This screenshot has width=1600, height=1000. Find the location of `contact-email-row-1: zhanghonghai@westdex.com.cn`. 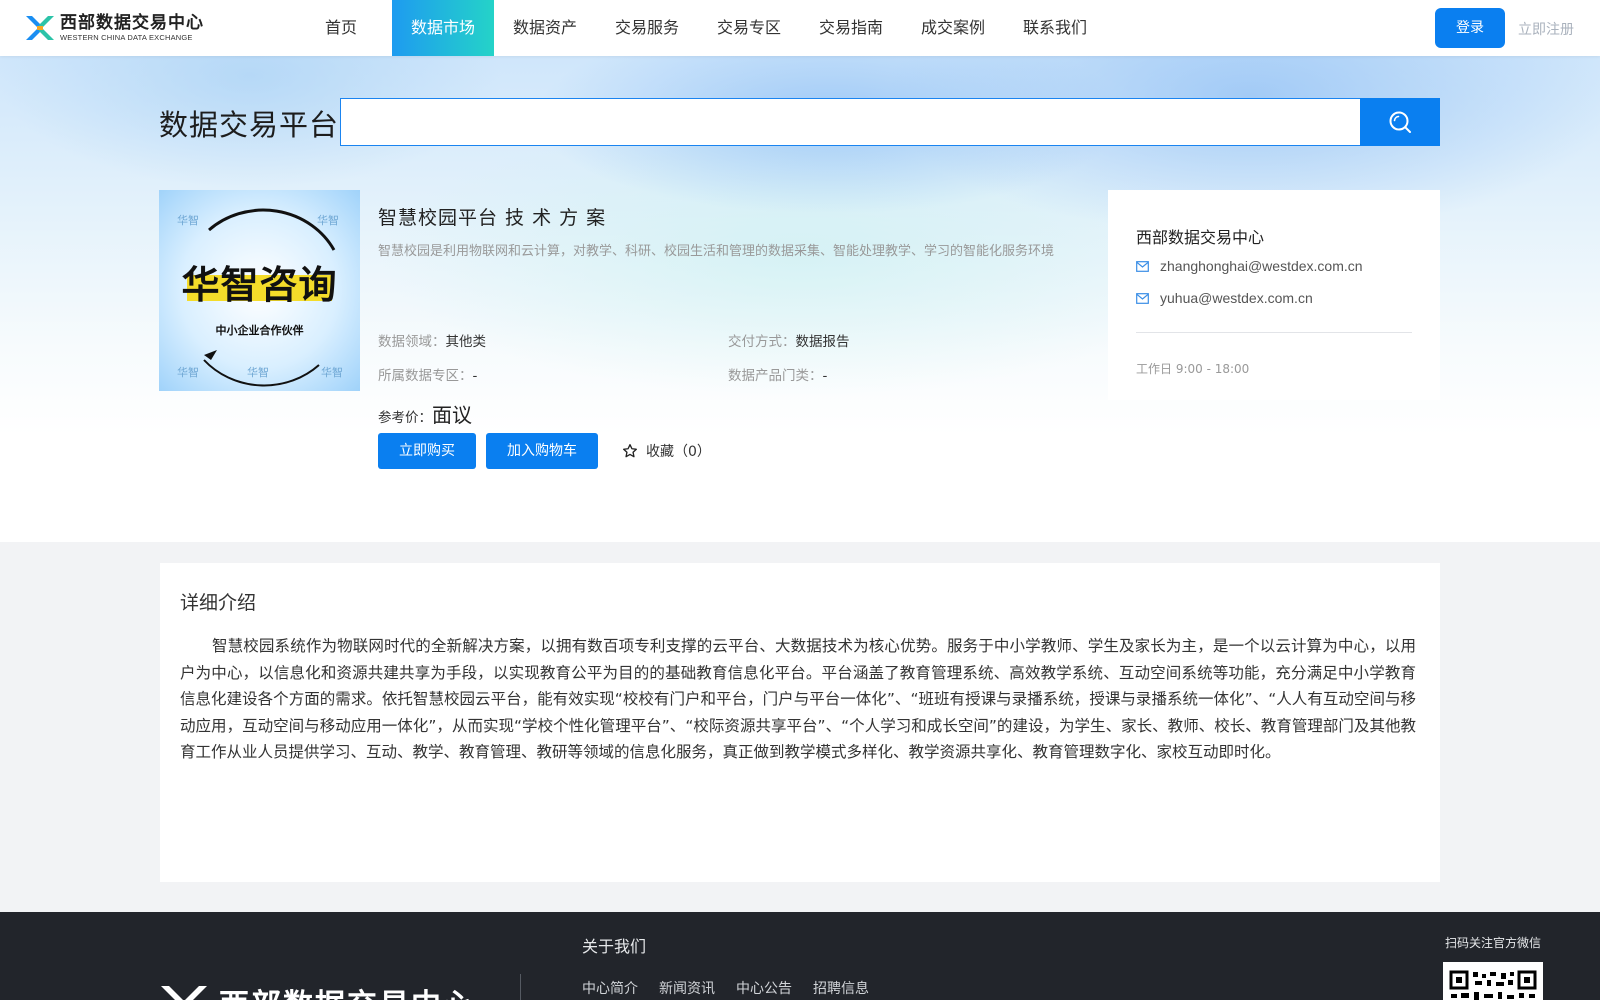

contact-email-row-1: zhanghonghai@westdex.com.cn is located at coordinates (1249, 266).